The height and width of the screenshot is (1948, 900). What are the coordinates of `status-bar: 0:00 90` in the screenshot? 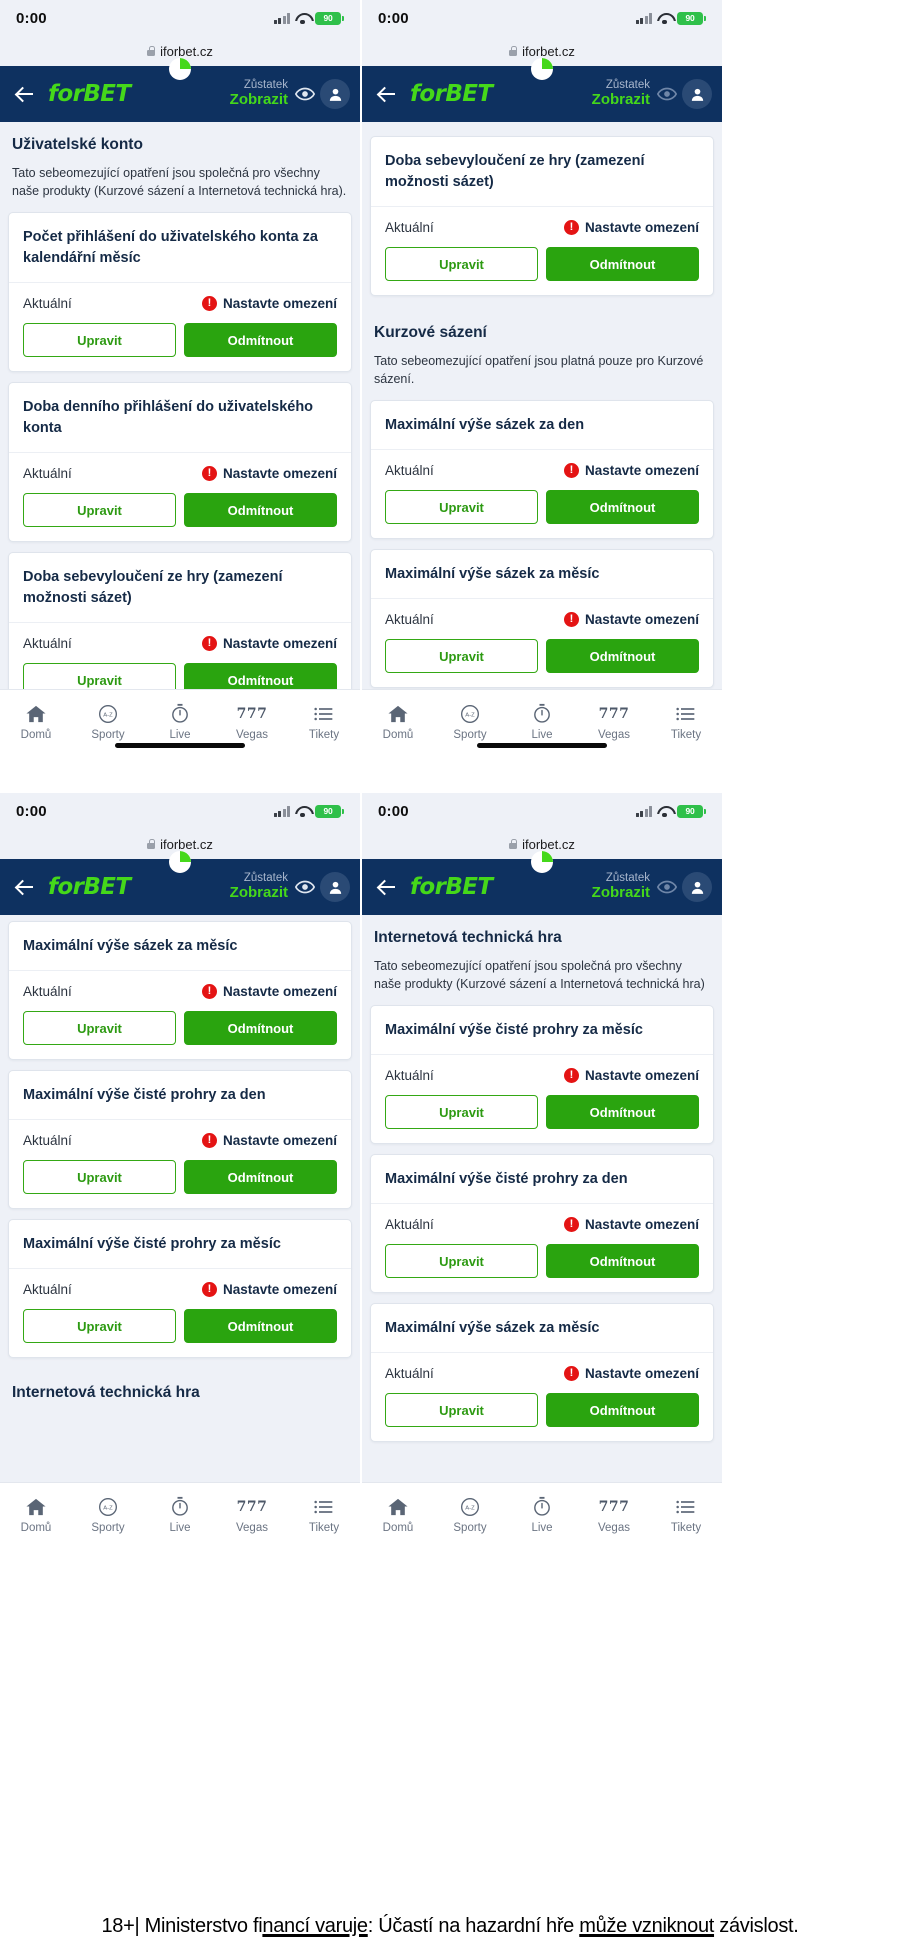 It's located at (542, 18).